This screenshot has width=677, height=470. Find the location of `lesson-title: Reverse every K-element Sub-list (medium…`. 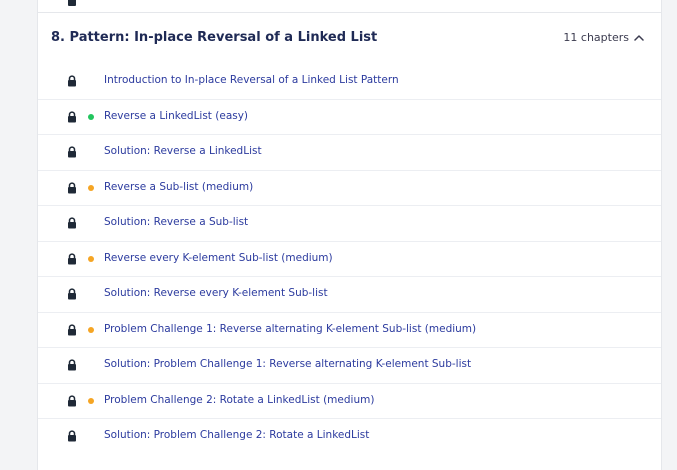

lesson-title: Reverse every K-element Sub-list (medium… is located at coordinates (218, 258).